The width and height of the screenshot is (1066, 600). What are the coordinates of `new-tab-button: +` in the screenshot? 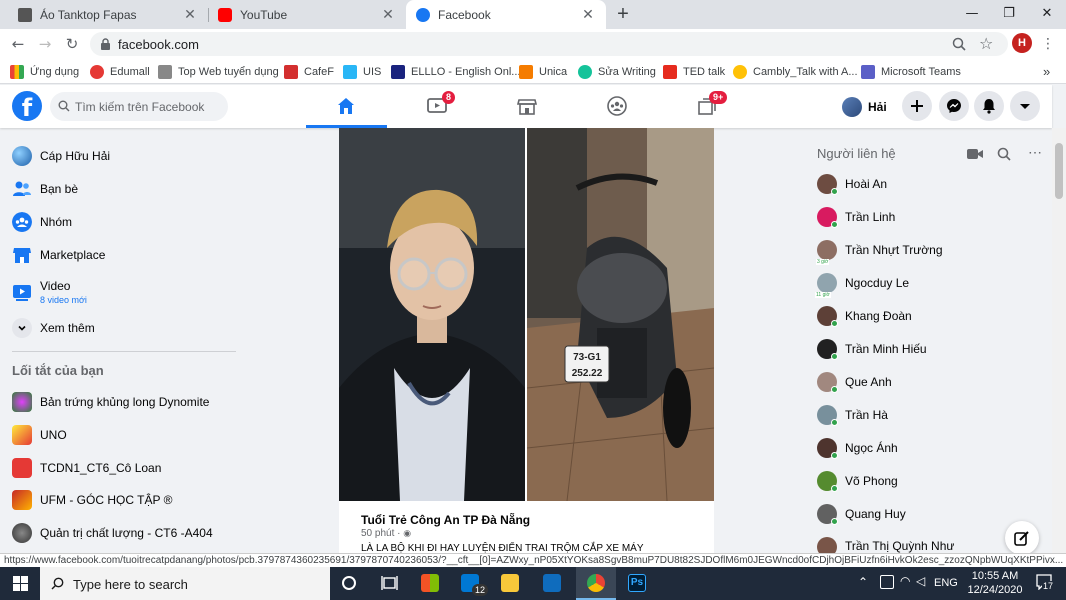 It's located at (623, 15).